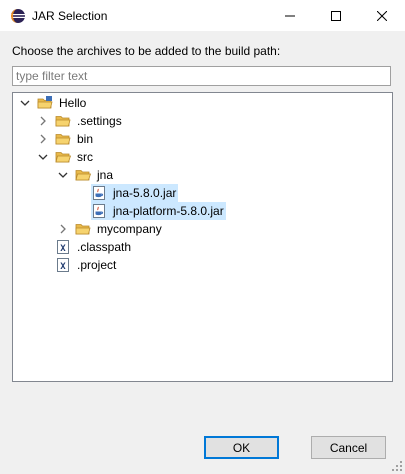  I want to click on tree-item-label: jna-5.8.0.jar, so click(145, 193).